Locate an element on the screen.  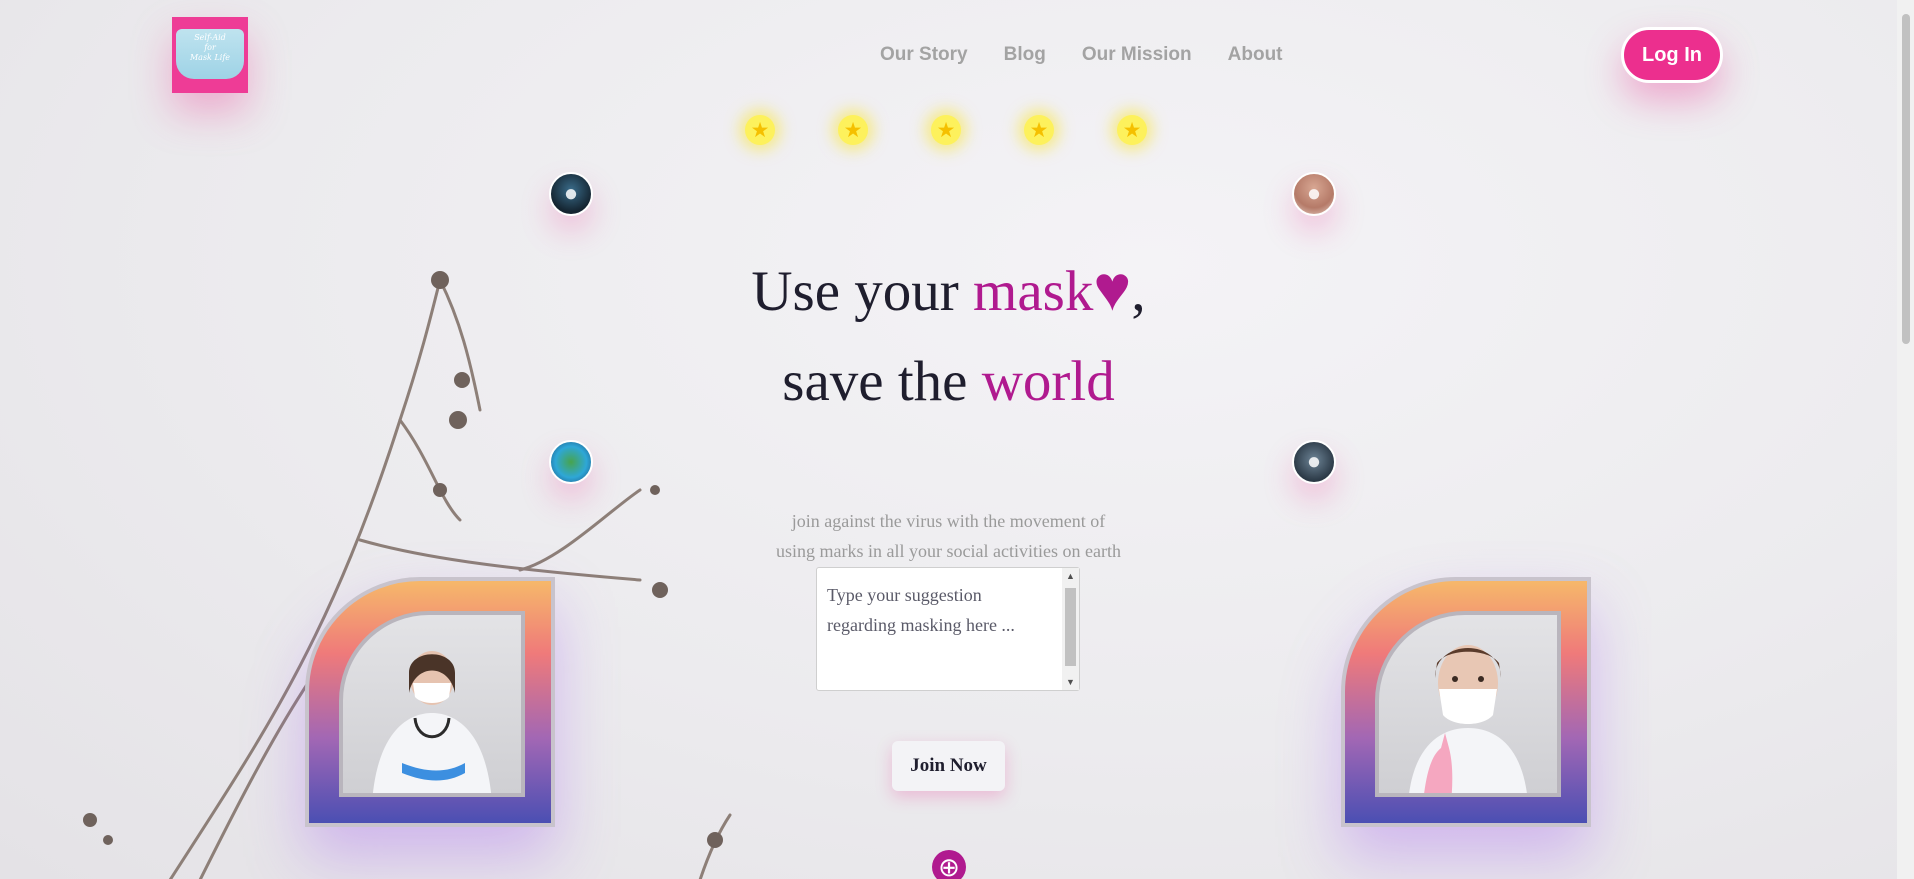
doctor-figure-left is located at coordinates (432, 722).